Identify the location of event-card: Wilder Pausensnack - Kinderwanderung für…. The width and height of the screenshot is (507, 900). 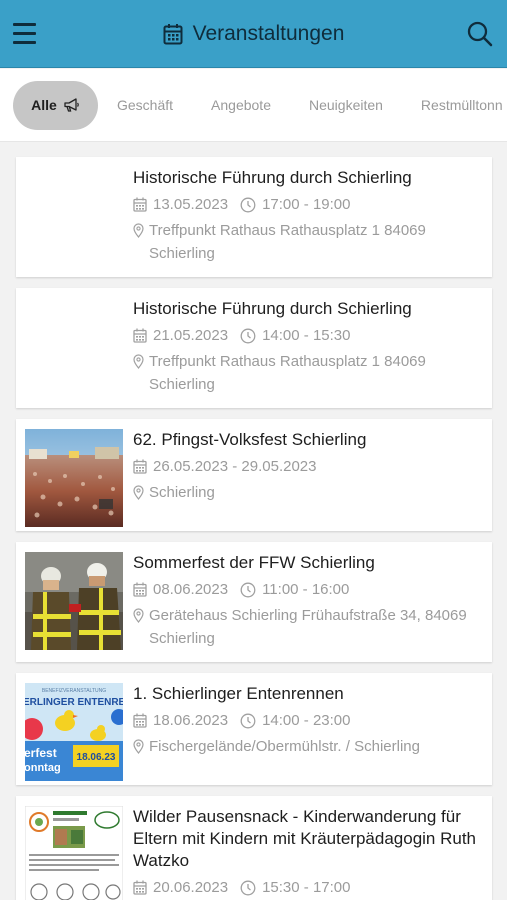
(254, 848).